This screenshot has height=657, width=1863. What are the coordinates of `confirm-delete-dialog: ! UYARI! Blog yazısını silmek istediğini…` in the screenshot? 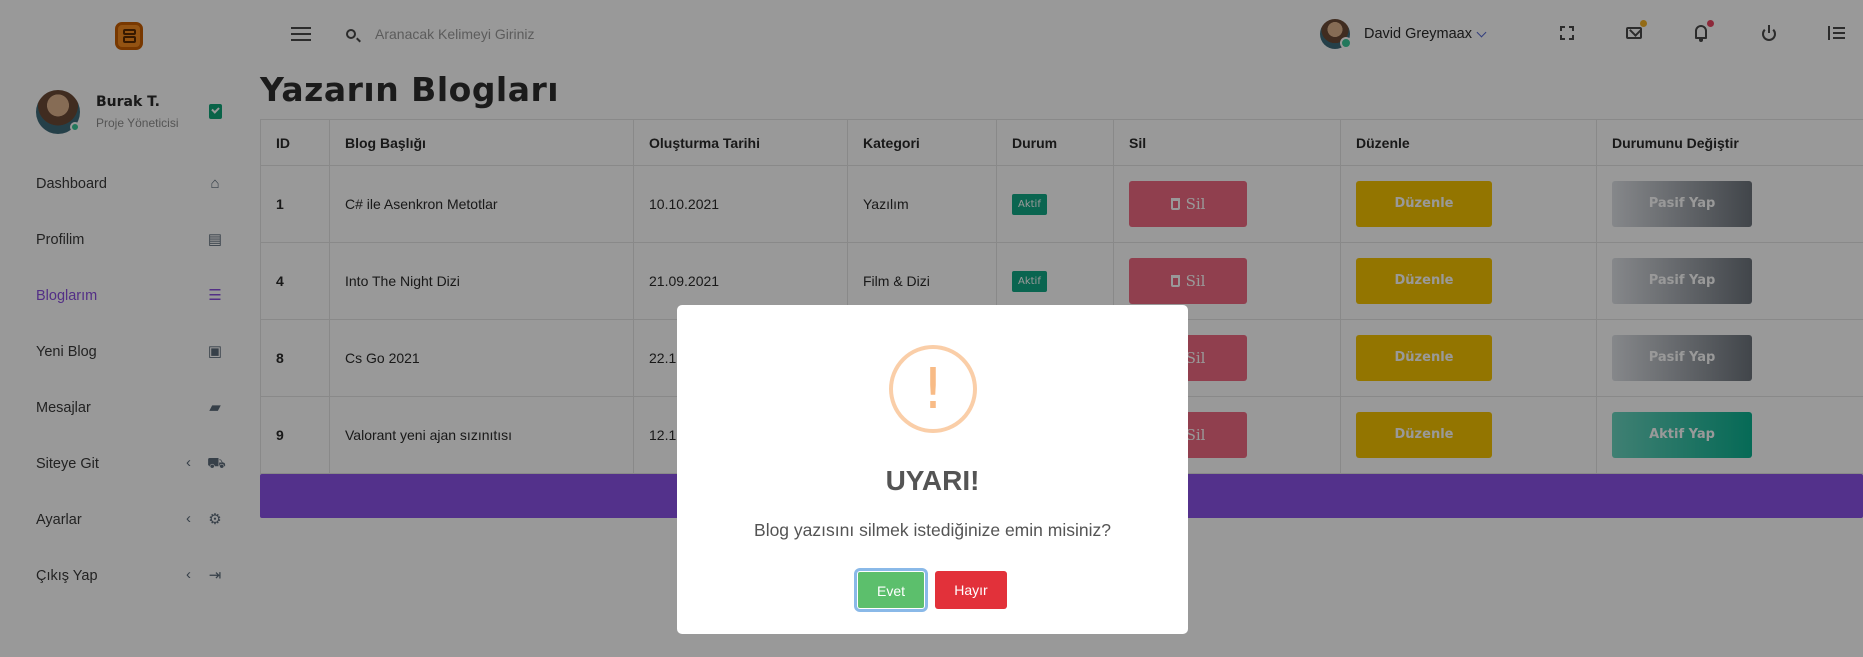 It's located at (932, 469).